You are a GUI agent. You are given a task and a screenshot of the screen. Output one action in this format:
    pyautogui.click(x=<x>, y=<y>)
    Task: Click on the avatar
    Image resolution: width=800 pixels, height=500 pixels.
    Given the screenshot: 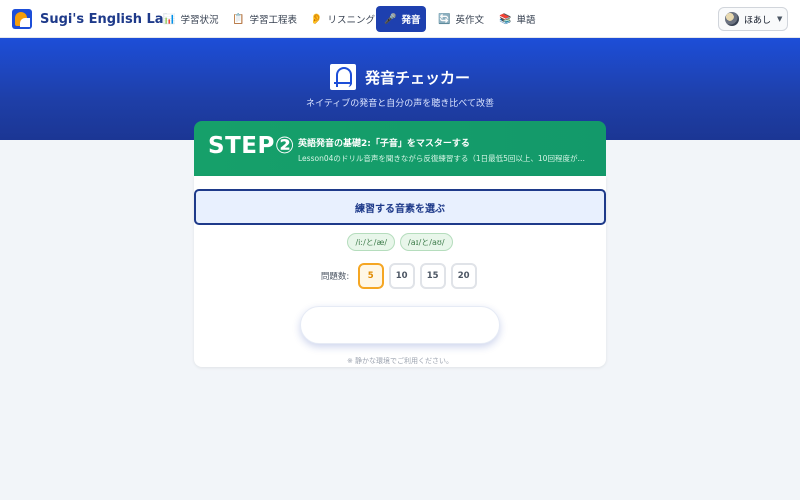 What is the action you would take?
    pyautogui.click(x=732, y=19)
    